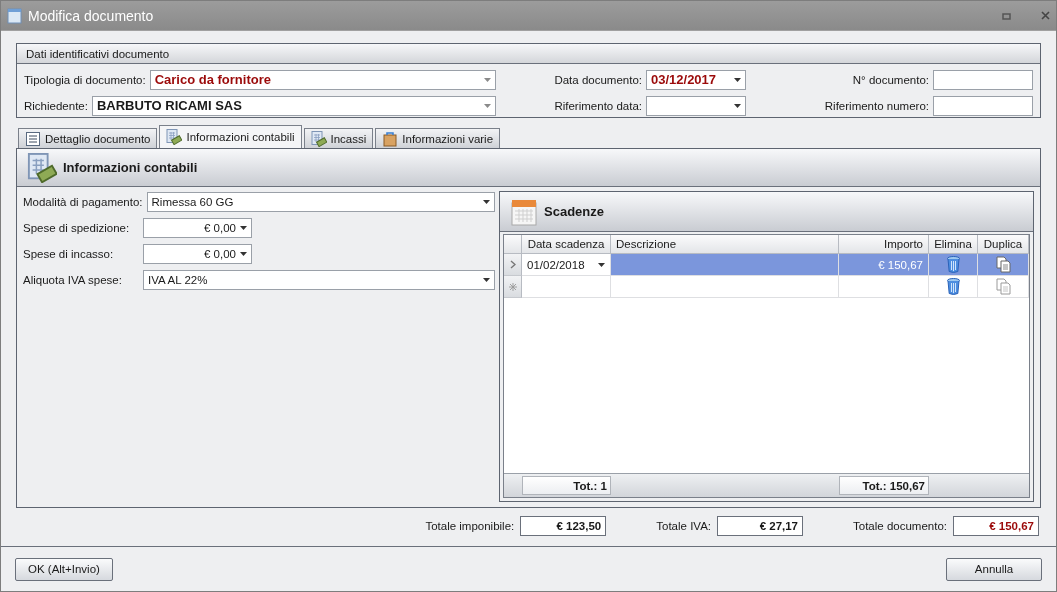 This screenshot has width=1057, height=592. I want to click on field-label: Aliquota IVA spese:, so click(73, 280).